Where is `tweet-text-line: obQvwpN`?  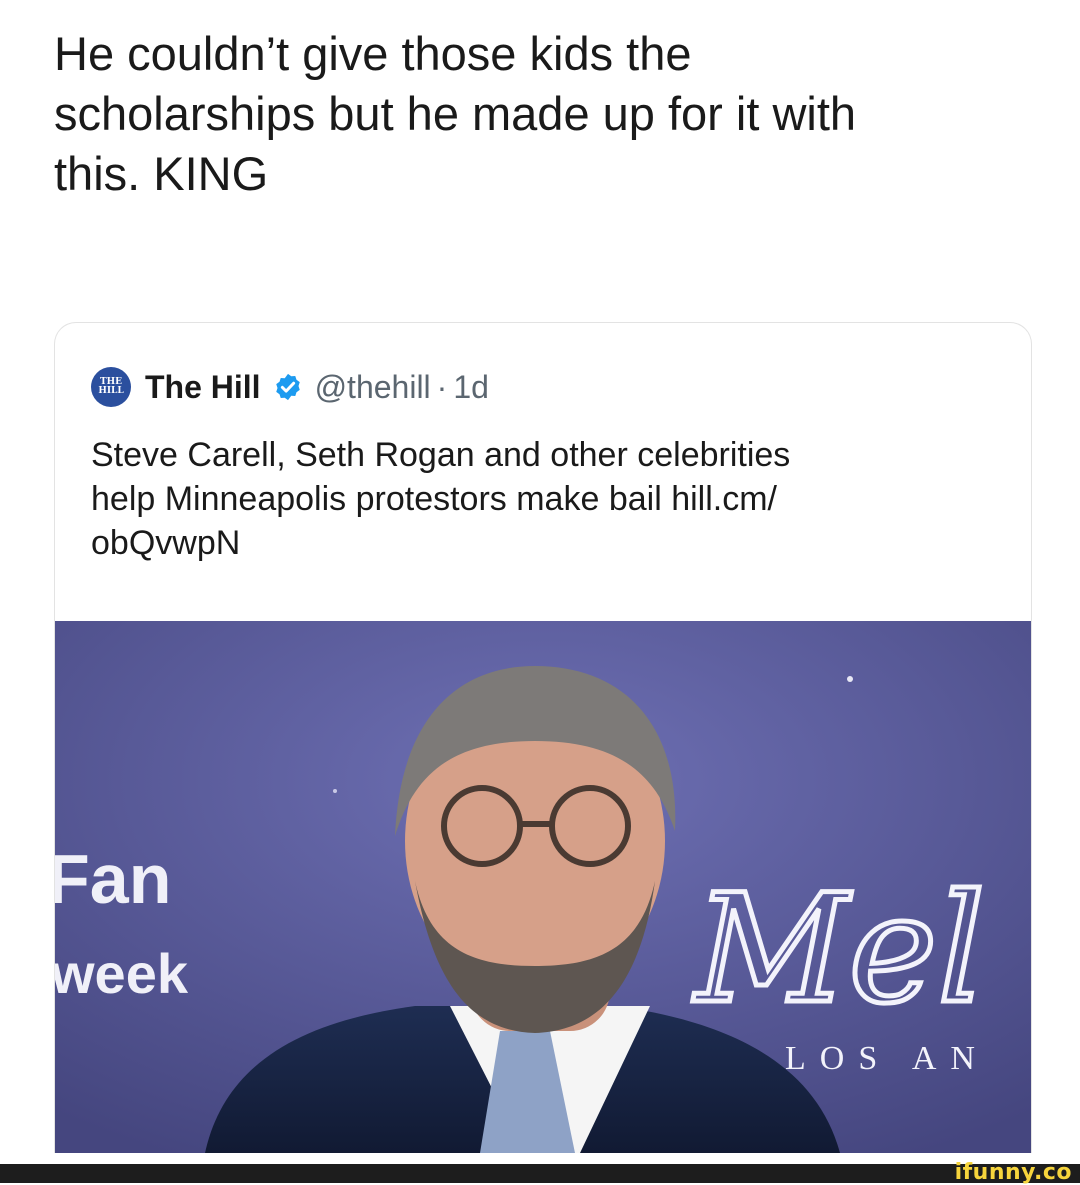
tweet-text-line: obQvwpN is located at coordinates (541, 543).